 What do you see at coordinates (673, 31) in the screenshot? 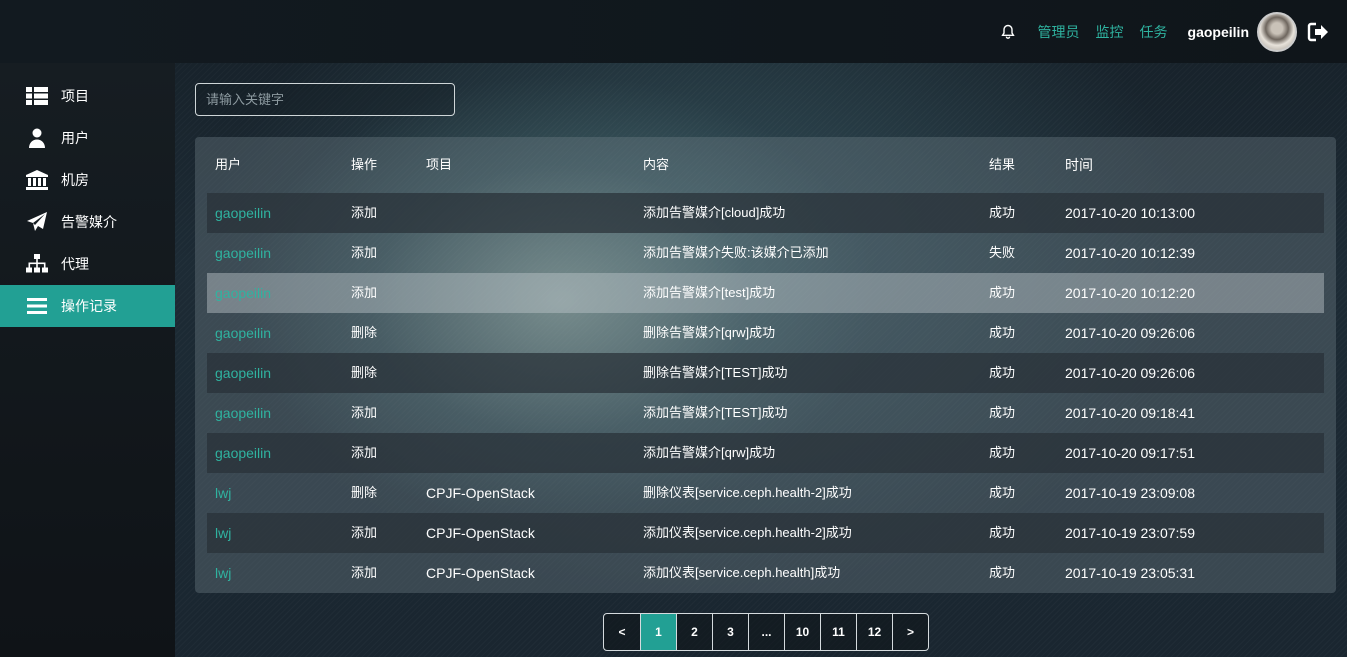
I see `top-bar: 管理员 监控 任务 gaopeilin` at bounding box center [673, 31].